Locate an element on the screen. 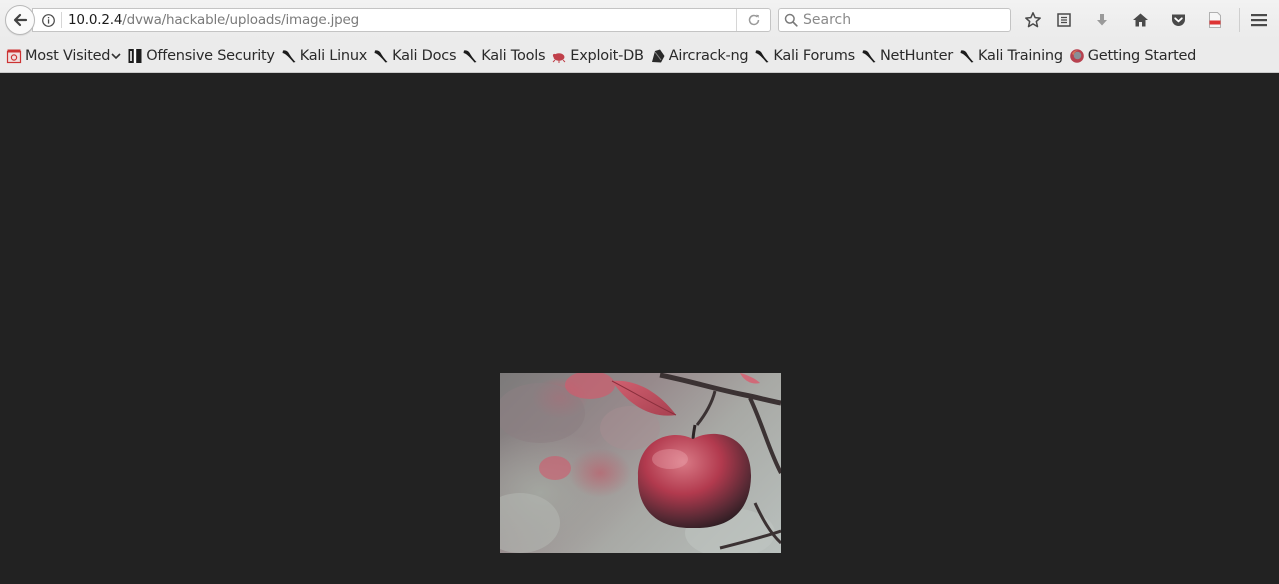  home-icon is located at coordinates (1140, 20).